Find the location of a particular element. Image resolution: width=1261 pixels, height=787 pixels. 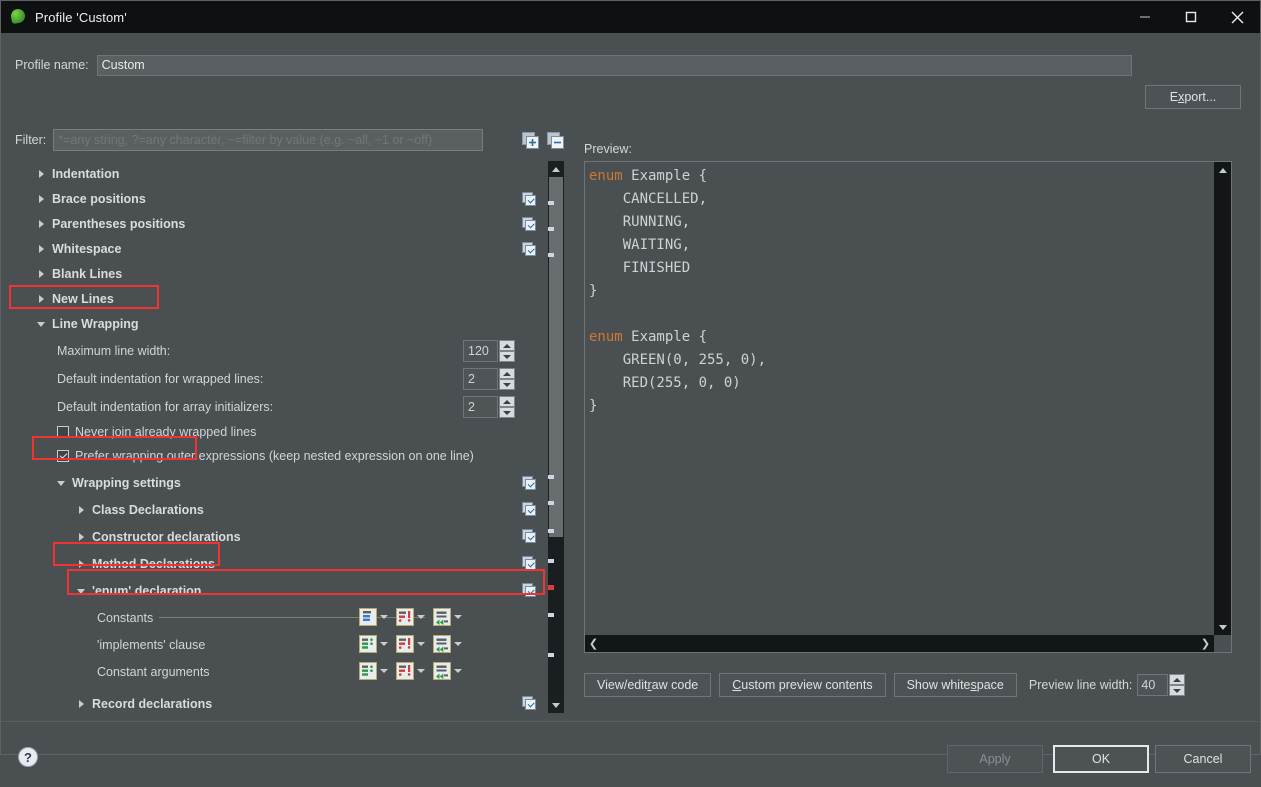

never-join-wrapped-checkbox: Never join already wrapped lines is located at coordinates (282, 432).